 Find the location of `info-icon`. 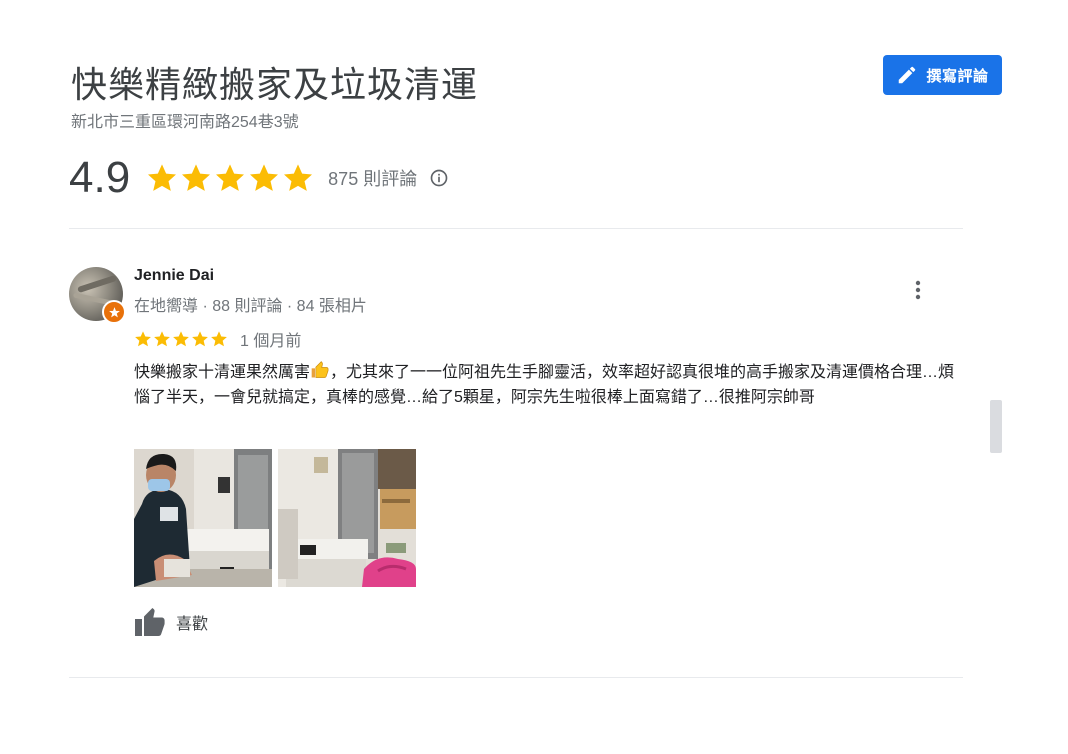

info-icon is located at coordinates (439, 178).